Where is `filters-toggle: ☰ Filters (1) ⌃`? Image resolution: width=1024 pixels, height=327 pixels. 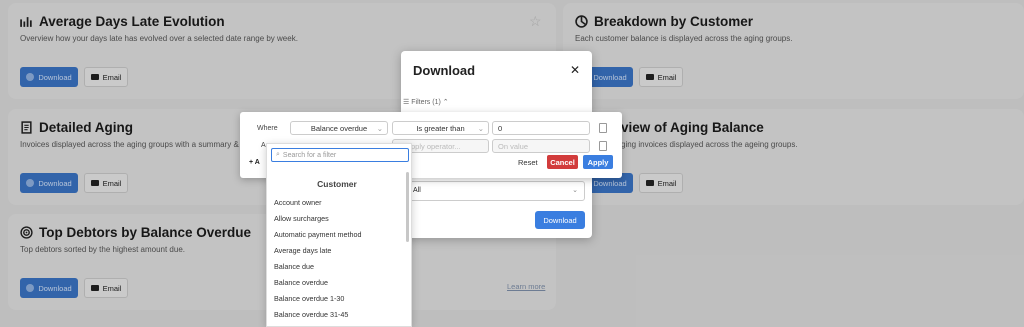
filters-toggle: ☰ Filters (1) ⌃ is located at coordinates (426, 102).